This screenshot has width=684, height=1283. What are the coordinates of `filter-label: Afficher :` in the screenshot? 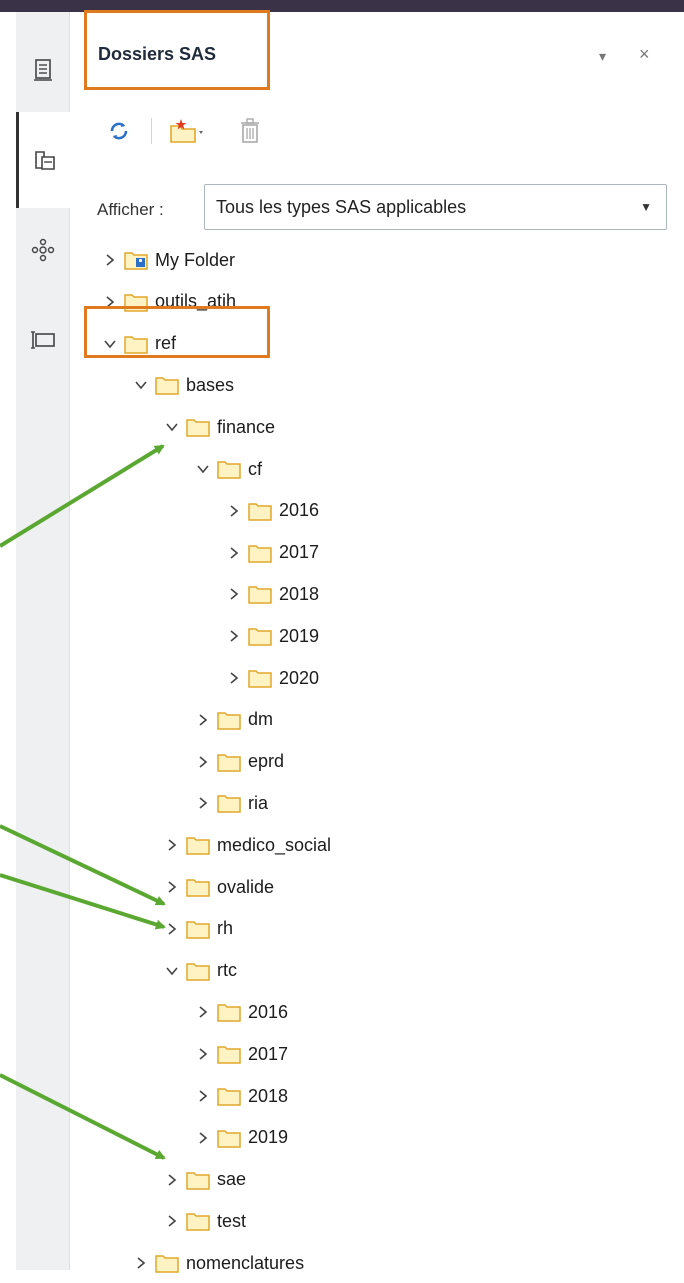 It's located at (130, 209).